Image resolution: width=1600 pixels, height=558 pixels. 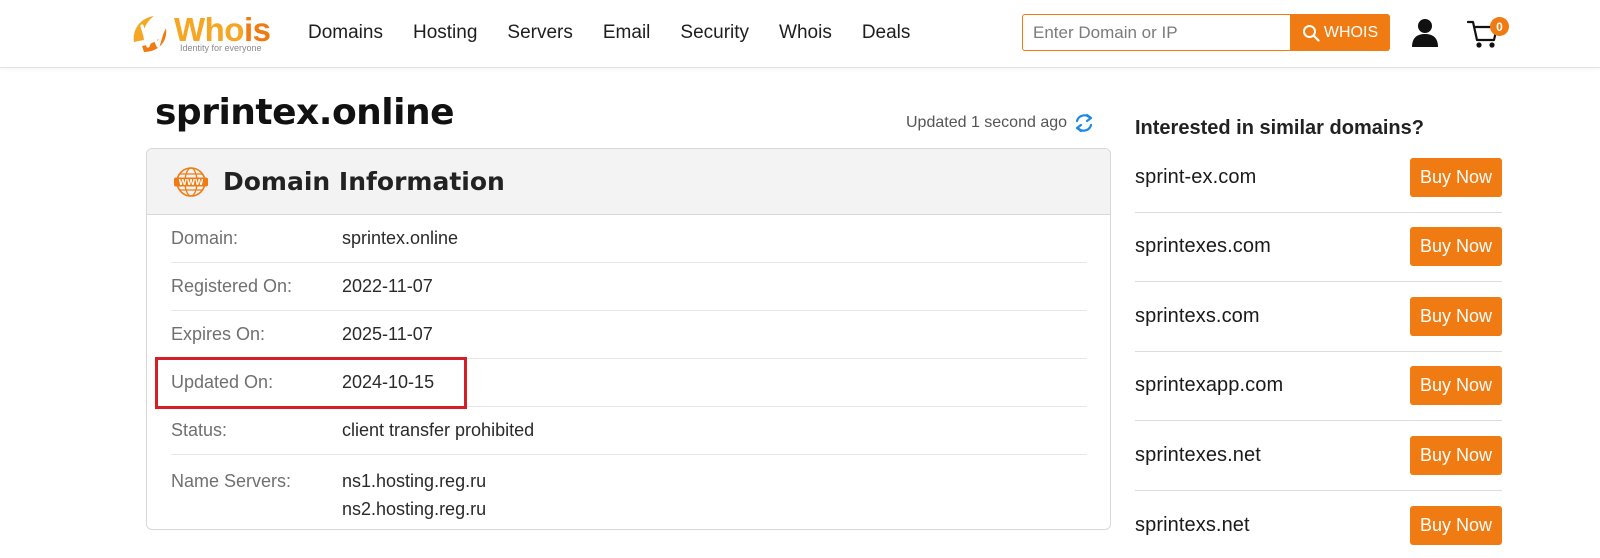 I want to click on whois-search-button: WHOIS, so click(x=1340, y=32).